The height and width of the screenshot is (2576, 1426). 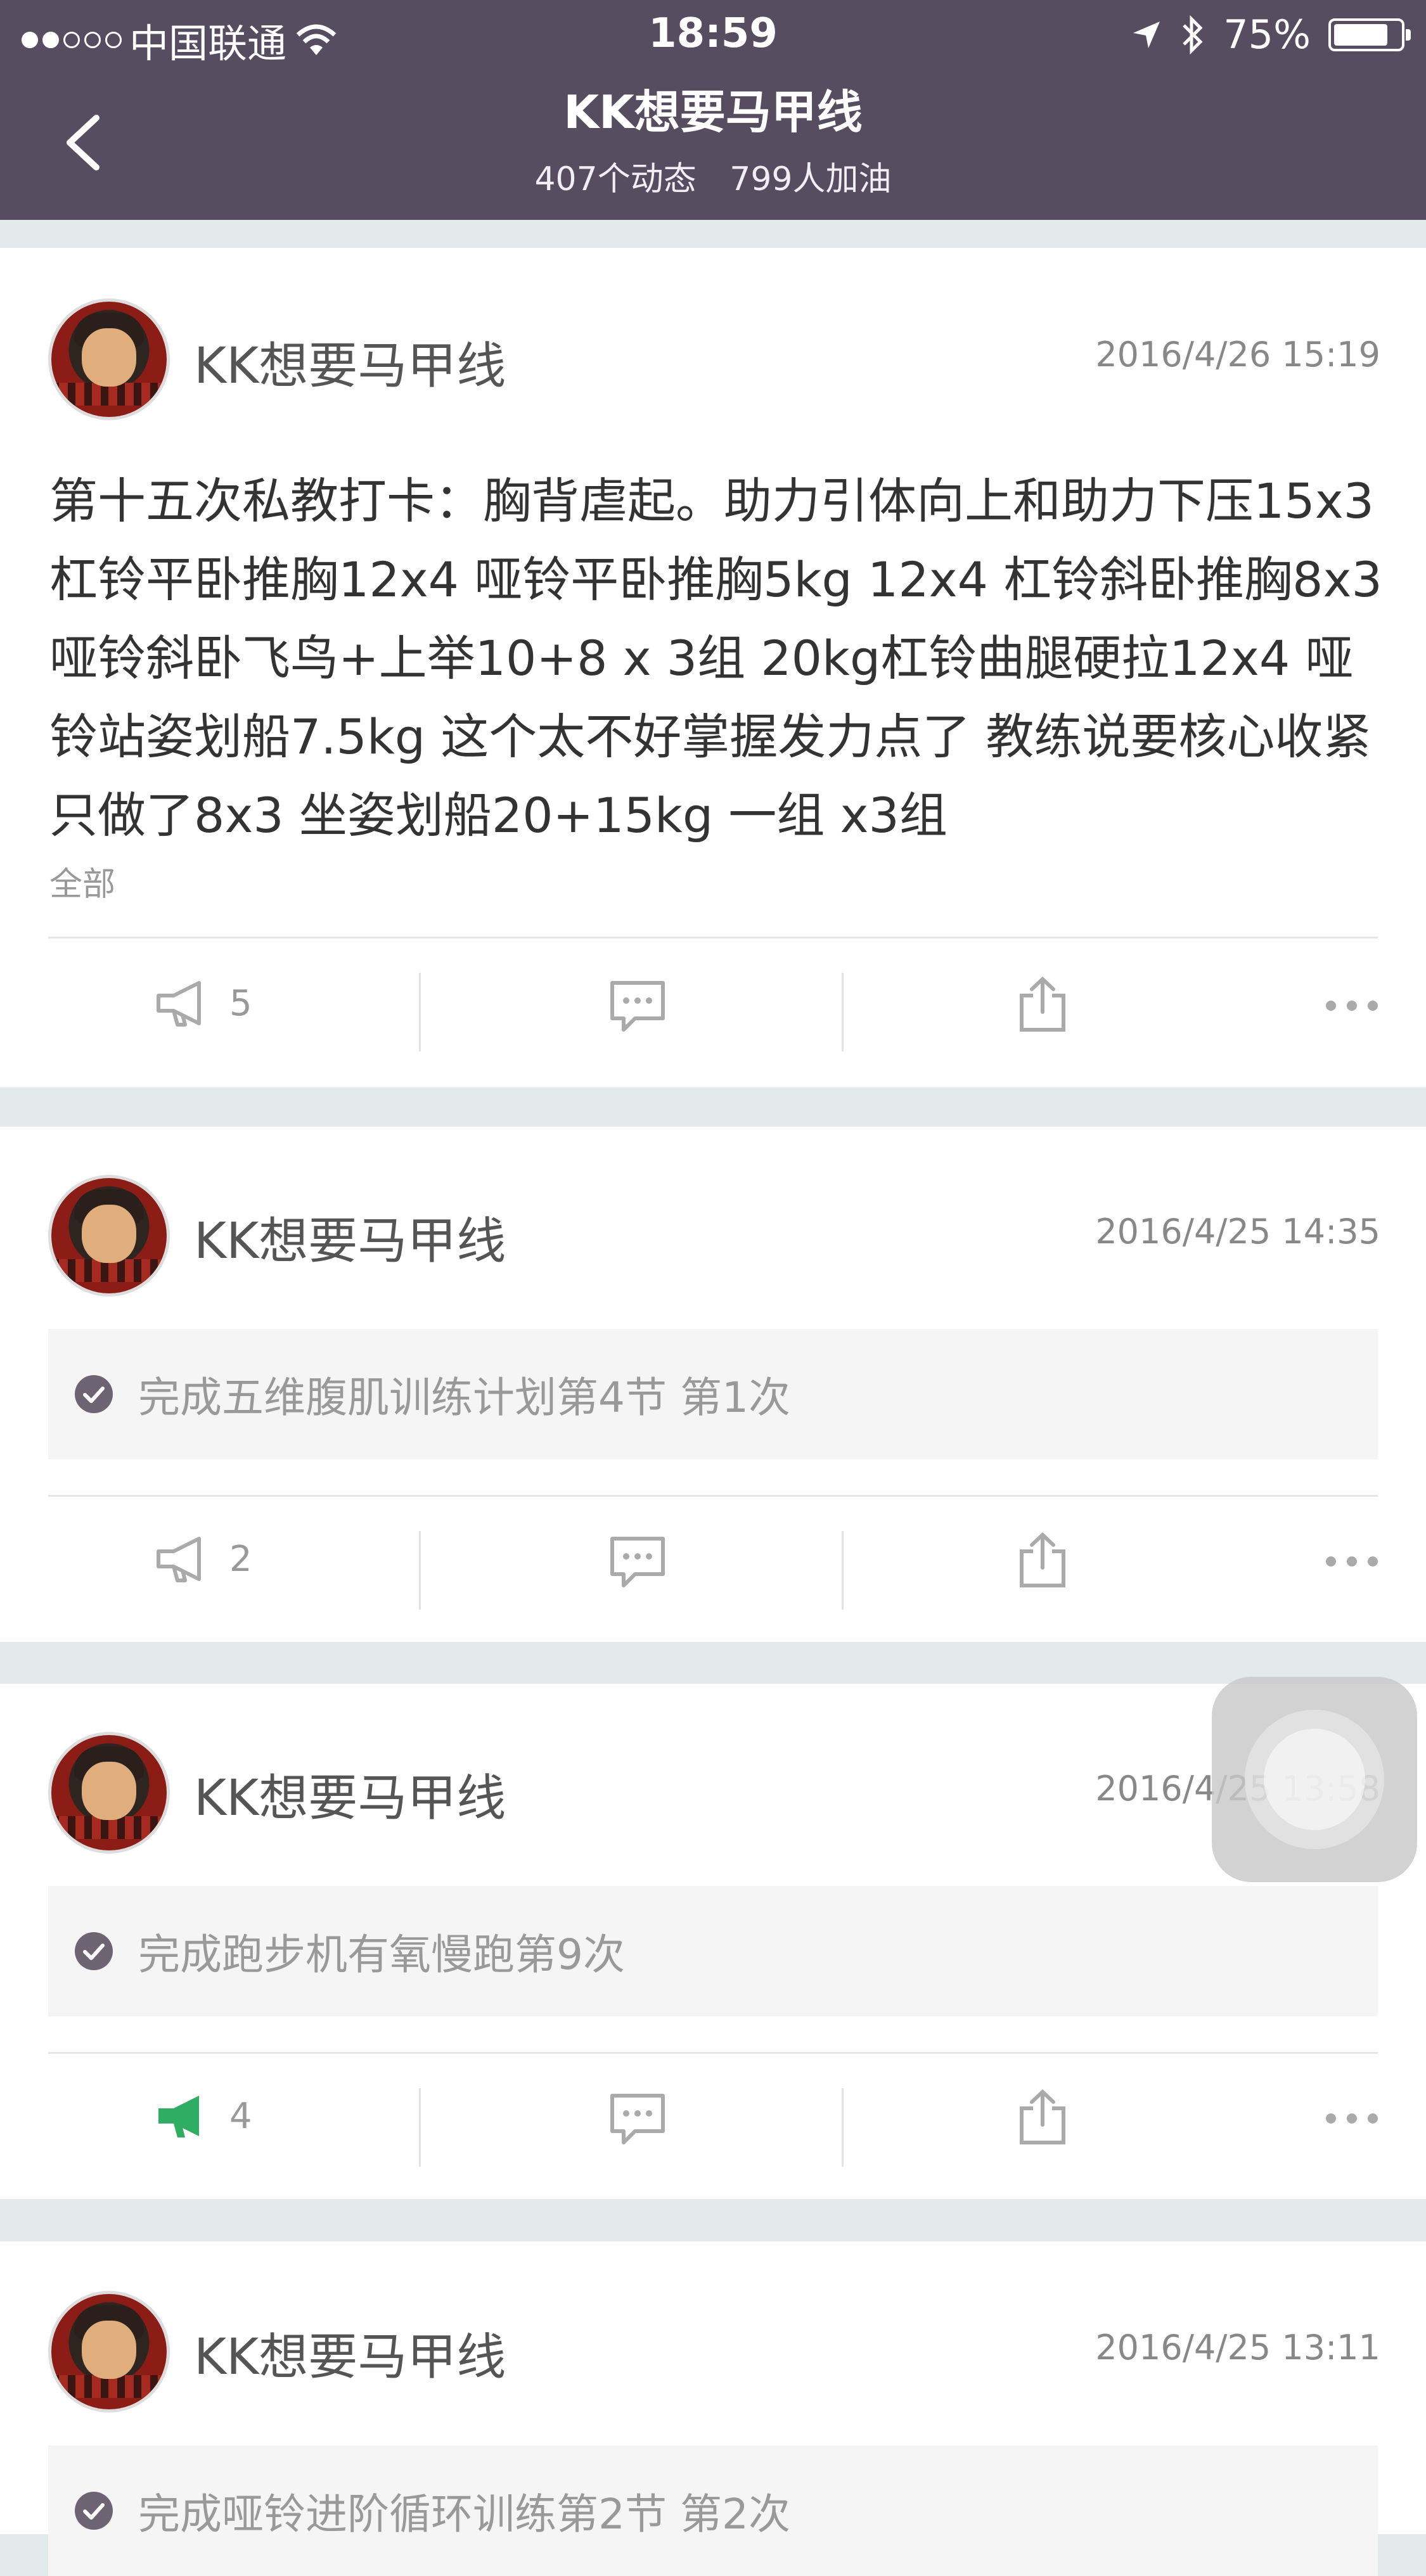 I want to click on status-right: 75%, so click(x=1271, y=34).